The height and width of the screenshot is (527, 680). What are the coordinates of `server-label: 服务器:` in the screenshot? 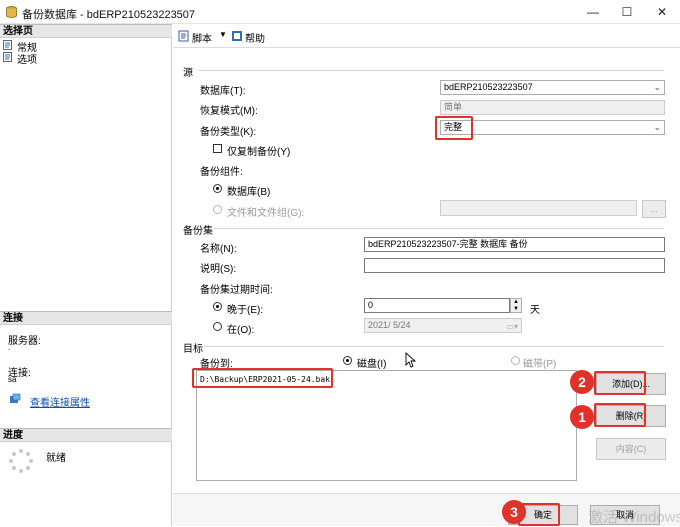 It's located at (24, 341).